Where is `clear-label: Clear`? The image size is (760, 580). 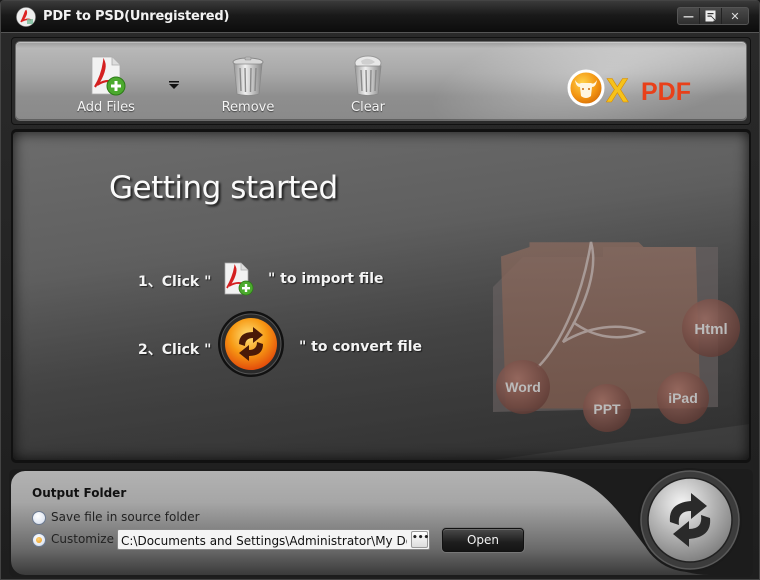 clear-label: Clear is located at coordinates (368, 107).